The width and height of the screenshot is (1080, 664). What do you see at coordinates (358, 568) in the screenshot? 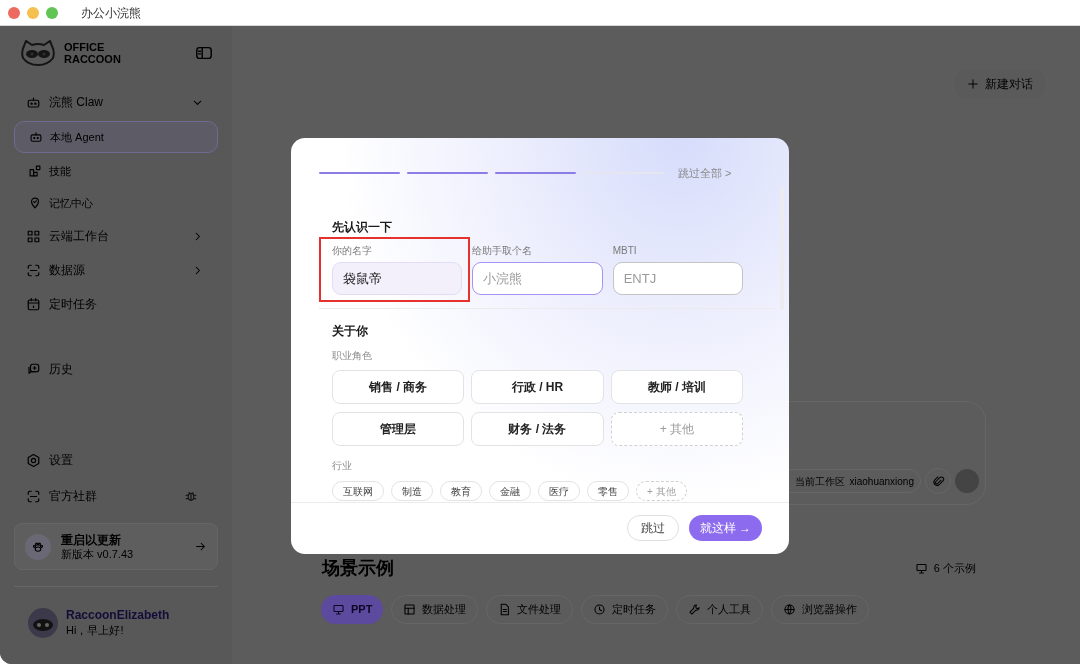
I see `section-title: 场景示例` at bounding box center [358, 568].